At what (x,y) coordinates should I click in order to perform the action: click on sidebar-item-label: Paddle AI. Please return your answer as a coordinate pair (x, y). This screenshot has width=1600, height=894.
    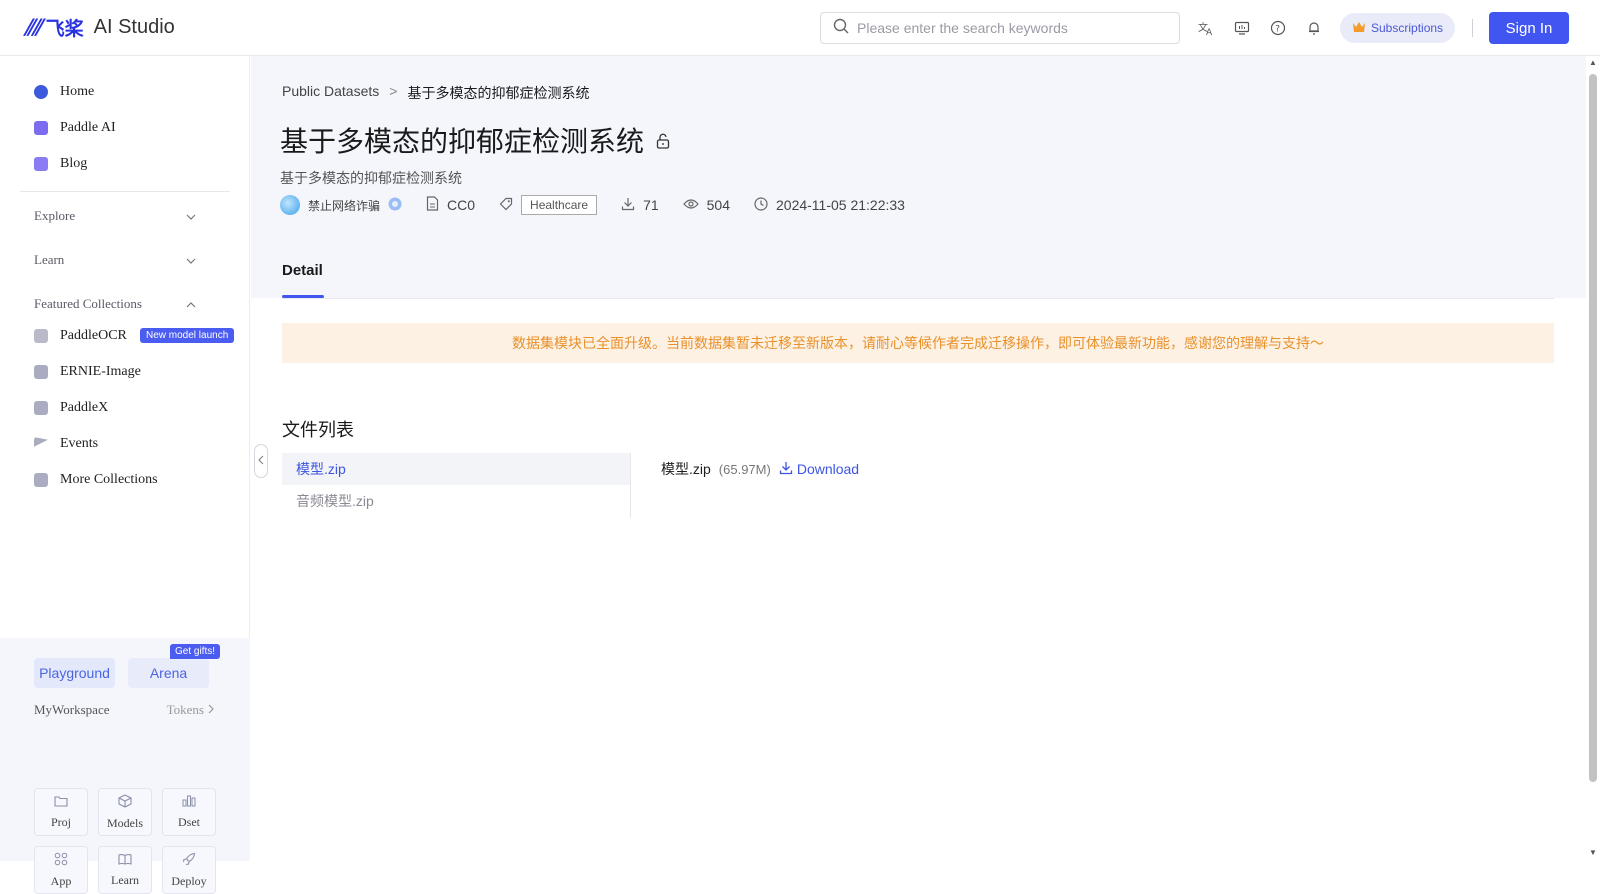
    Looking at the image, I should click on (88, 127).